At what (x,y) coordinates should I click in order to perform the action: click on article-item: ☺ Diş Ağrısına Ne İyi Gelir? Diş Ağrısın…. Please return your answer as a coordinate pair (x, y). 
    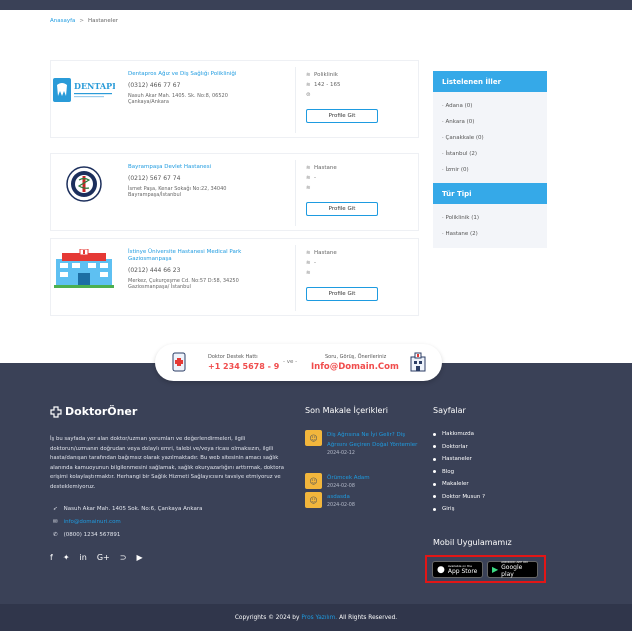
    Looking at the image, I should click on (363, 444).